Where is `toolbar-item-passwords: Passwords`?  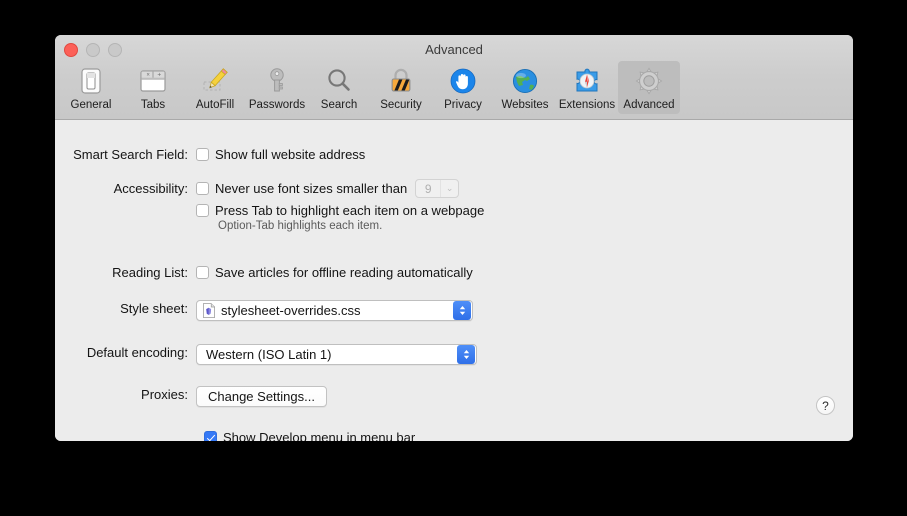 toolbar-item-passwords: Passwords is located at coordinates (277, 87).